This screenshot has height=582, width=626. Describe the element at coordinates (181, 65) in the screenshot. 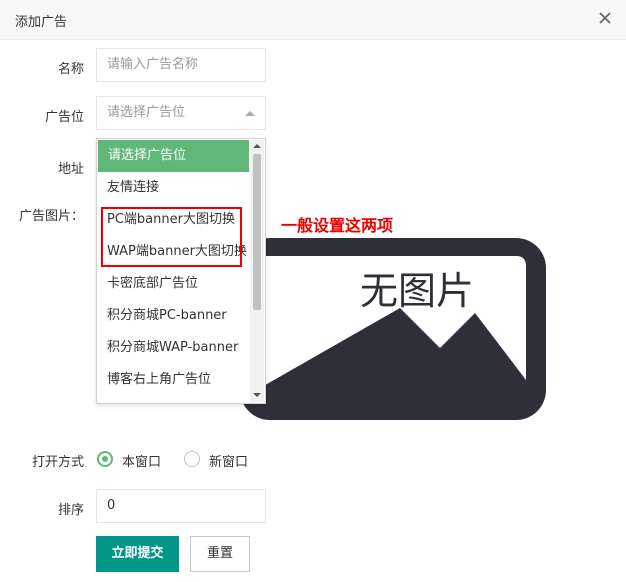

I see `name-input: 请输入广告名称` at that location.